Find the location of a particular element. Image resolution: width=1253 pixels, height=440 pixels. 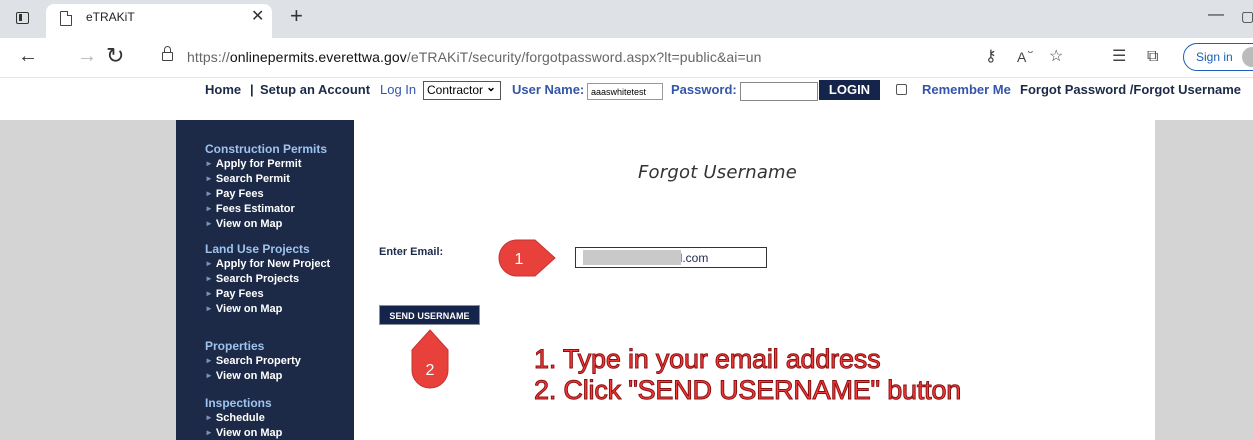

sidebar-heading: Construction Permits is located at coordinates (266, 149).